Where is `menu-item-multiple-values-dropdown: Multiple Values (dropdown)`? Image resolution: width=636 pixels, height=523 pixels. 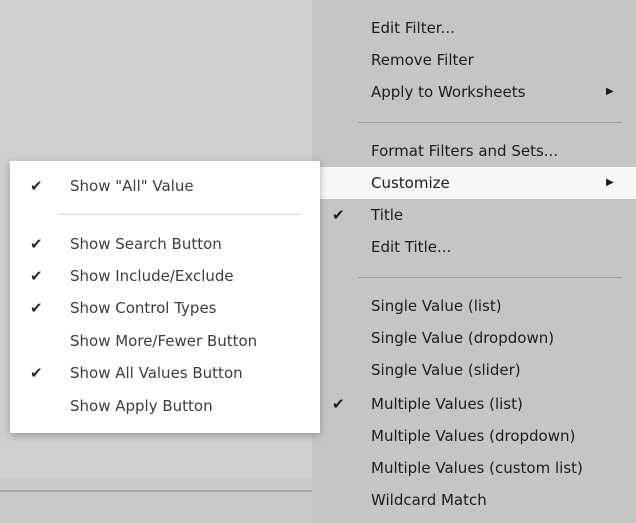 menu-item-multiple-values-dropdown: Multiple Values (dropdown) is located at coordinates (474, 436).